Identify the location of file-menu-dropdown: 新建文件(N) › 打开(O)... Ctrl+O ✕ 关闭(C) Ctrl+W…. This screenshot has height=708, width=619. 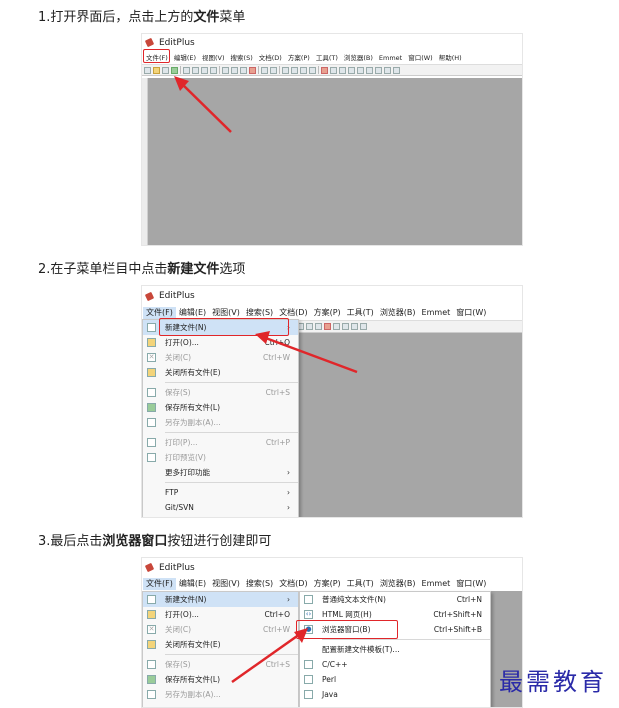
(220, 649).